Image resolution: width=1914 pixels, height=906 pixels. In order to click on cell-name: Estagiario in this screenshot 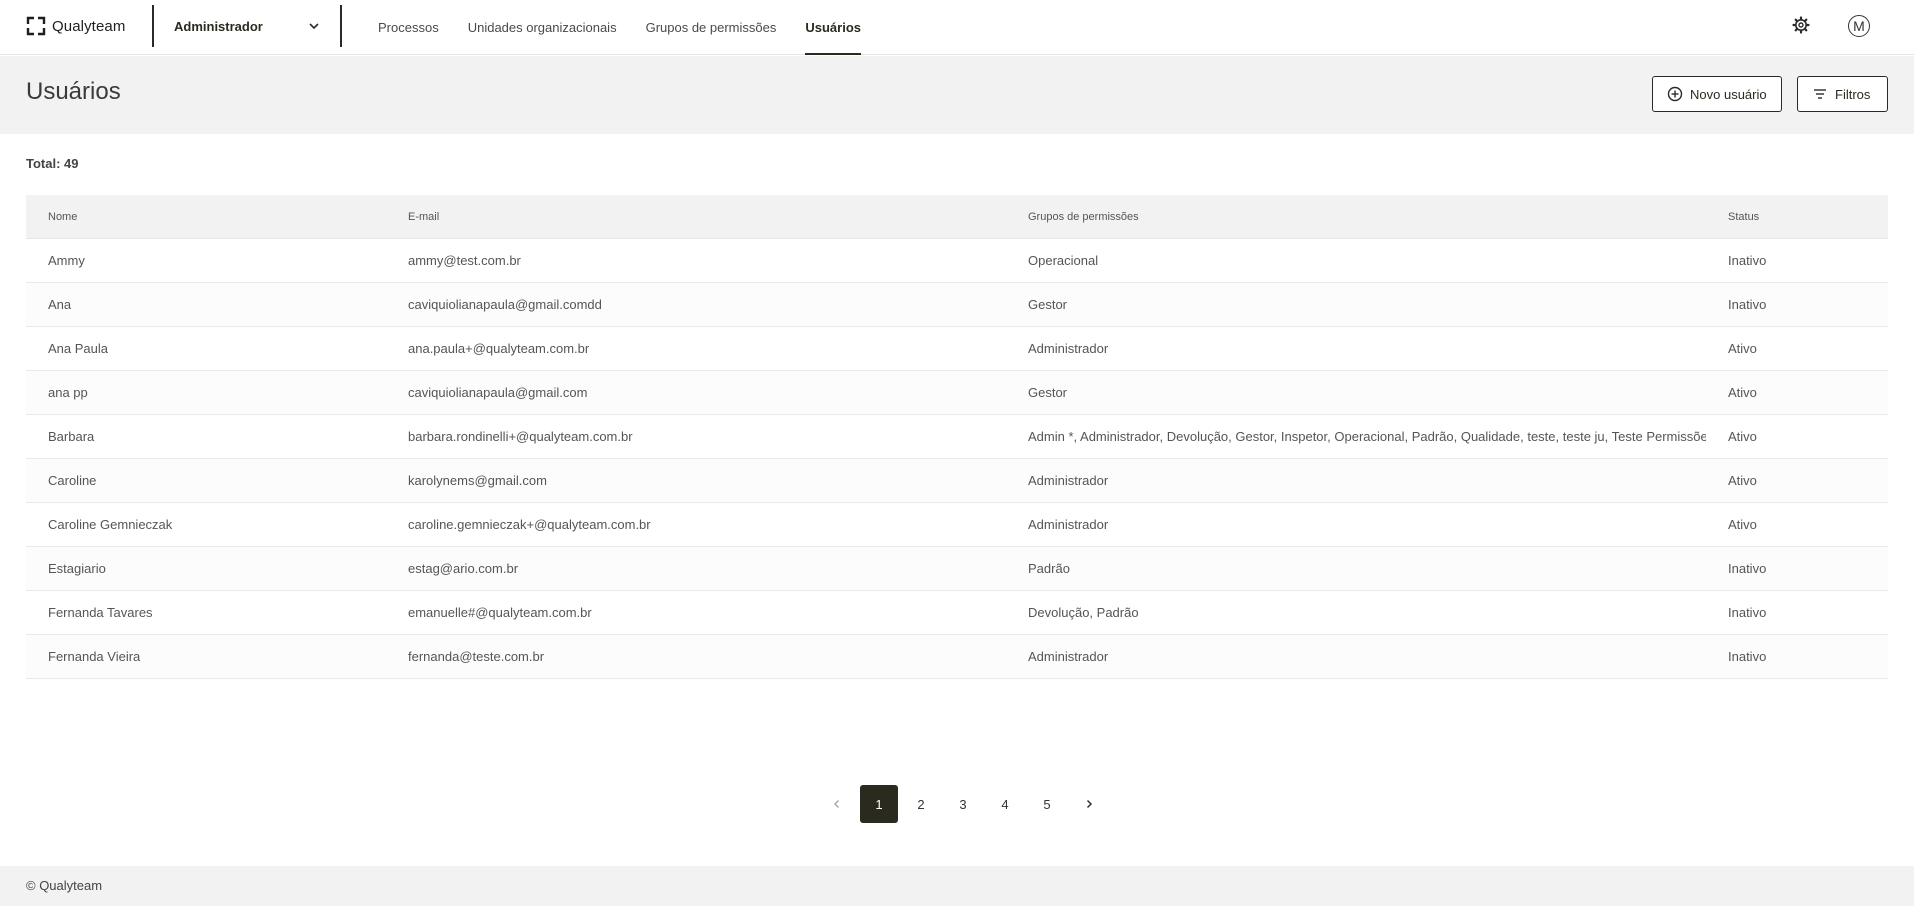, I will do `click(77, 568)`.